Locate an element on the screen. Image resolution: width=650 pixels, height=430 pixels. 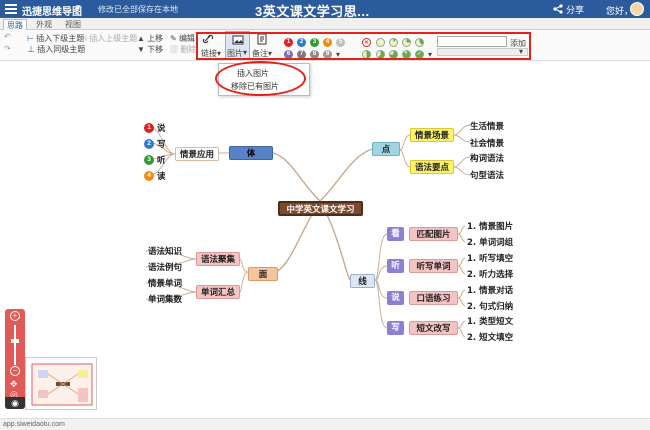
zoom-slider-handle is located at coordinates (15, 341).